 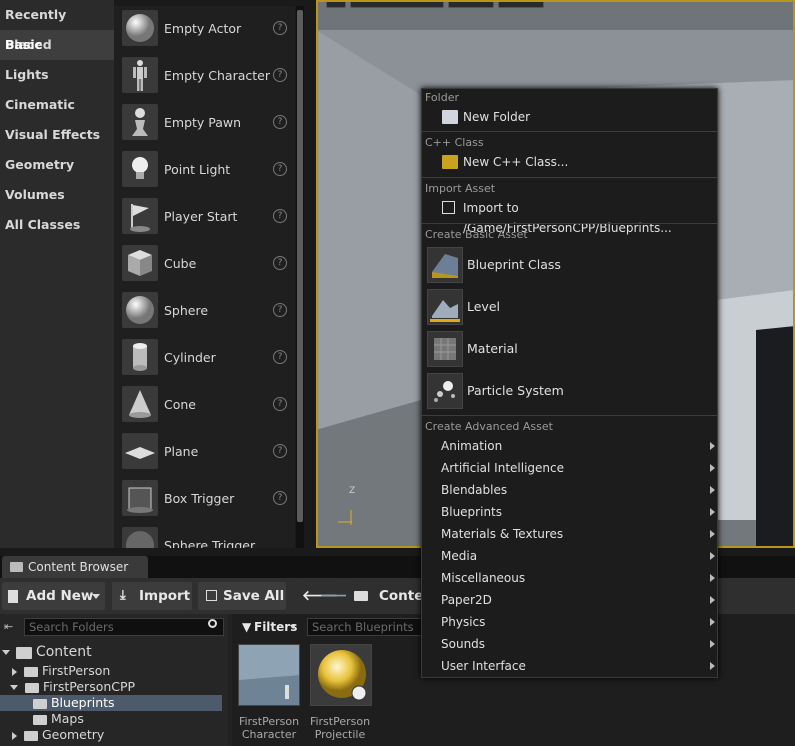 I want to click on tree-item-firstperson: FirstPerson, so click(x=114, y=671).